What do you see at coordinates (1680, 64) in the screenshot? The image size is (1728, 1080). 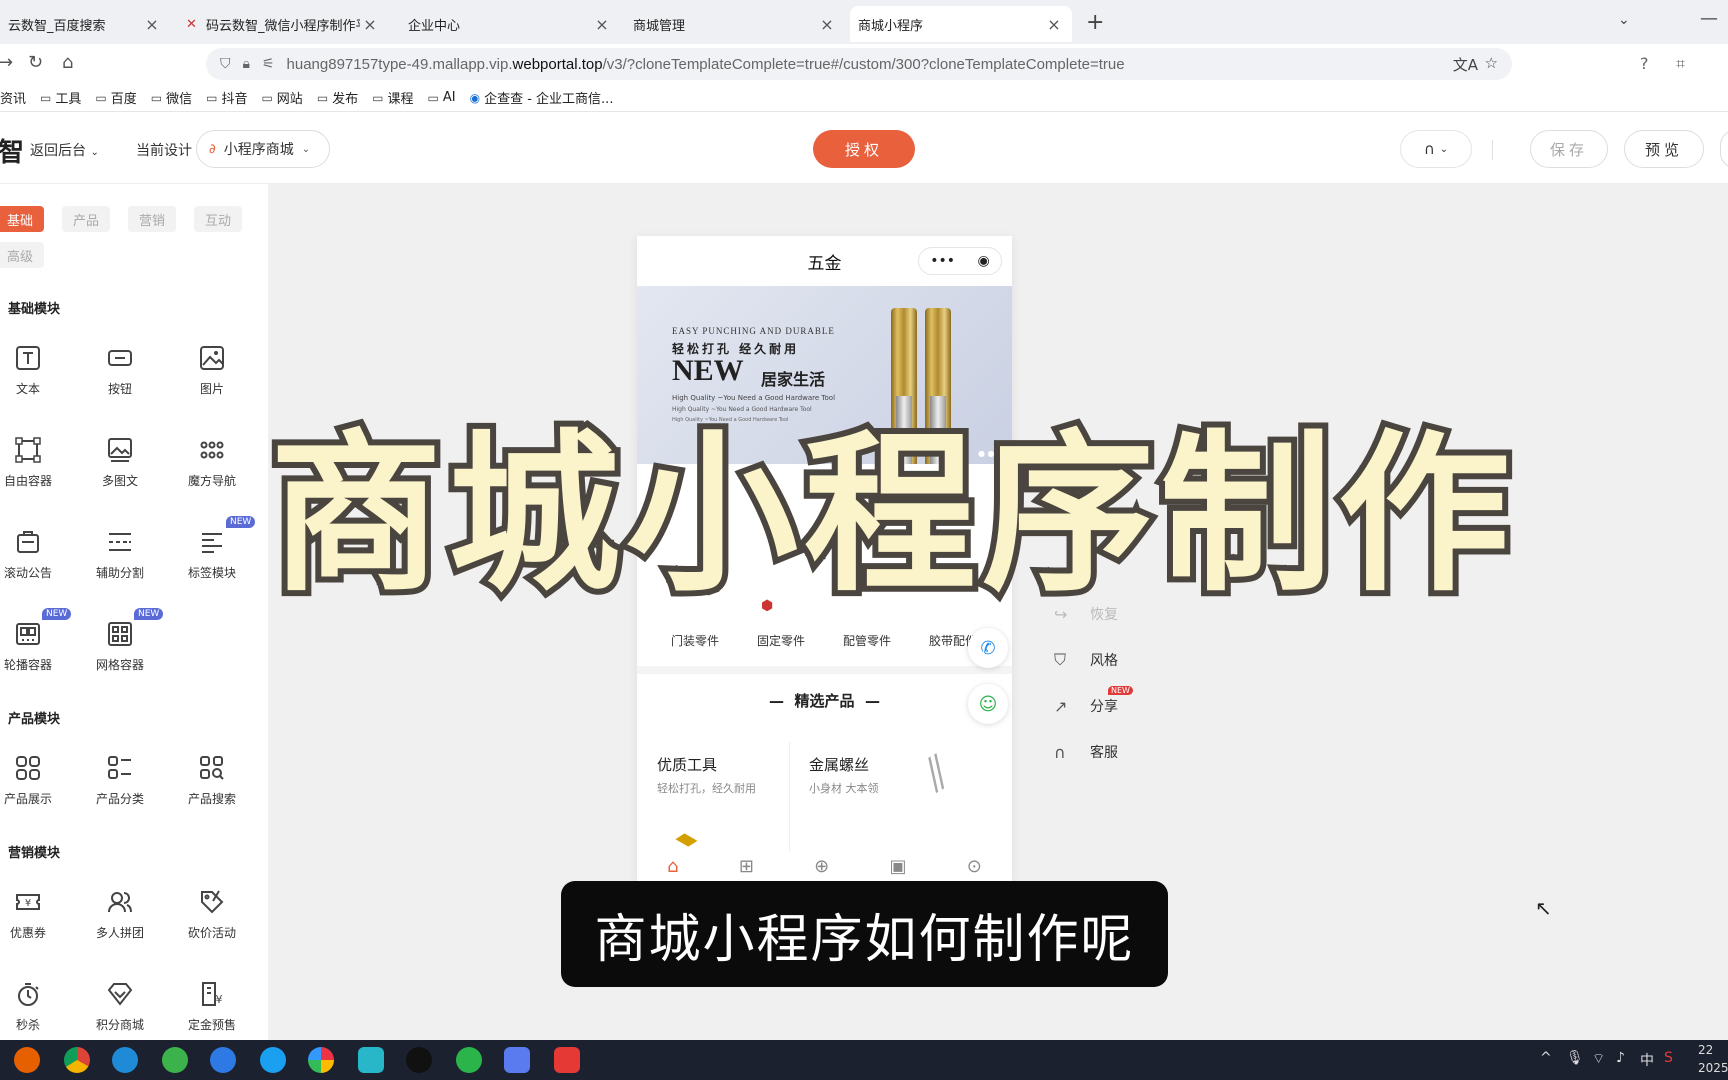 I see `crop-icon: ⌗` at bounding box center [1680, 64].